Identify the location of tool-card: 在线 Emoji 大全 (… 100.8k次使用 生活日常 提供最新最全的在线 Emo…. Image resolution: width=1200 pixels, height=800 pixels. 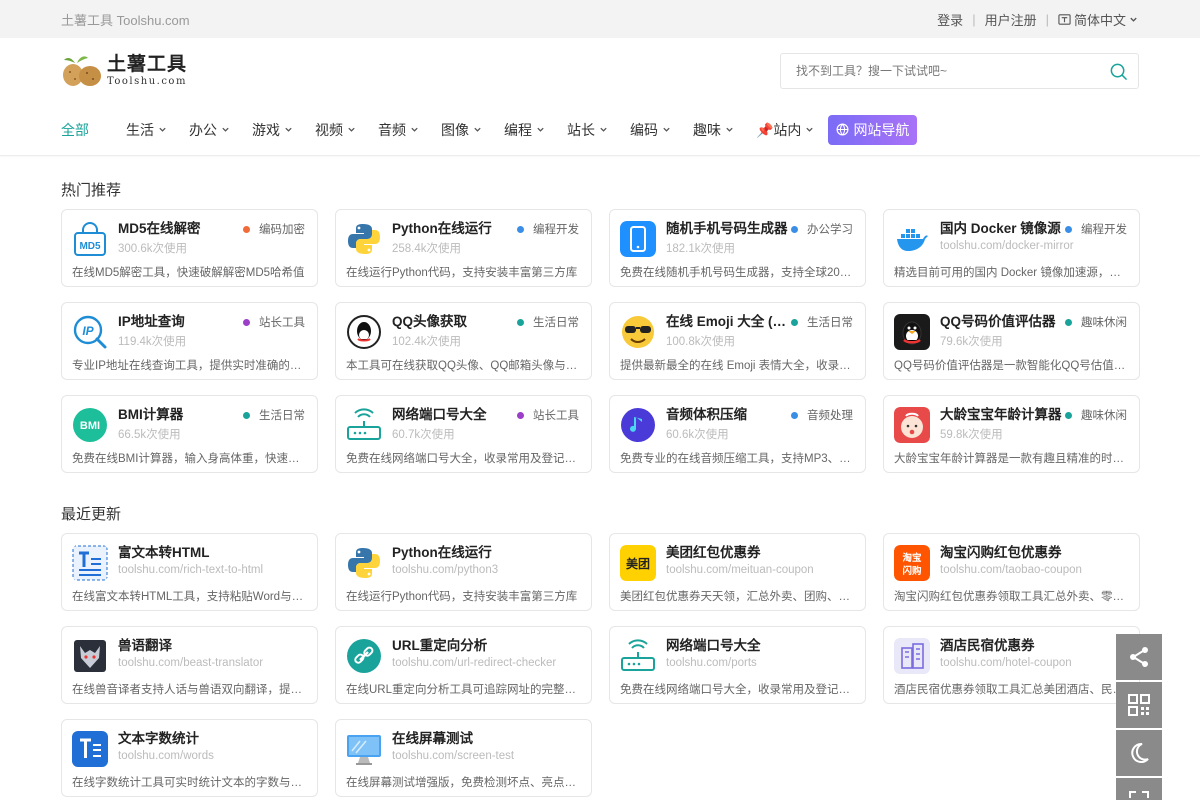
(737, 341).